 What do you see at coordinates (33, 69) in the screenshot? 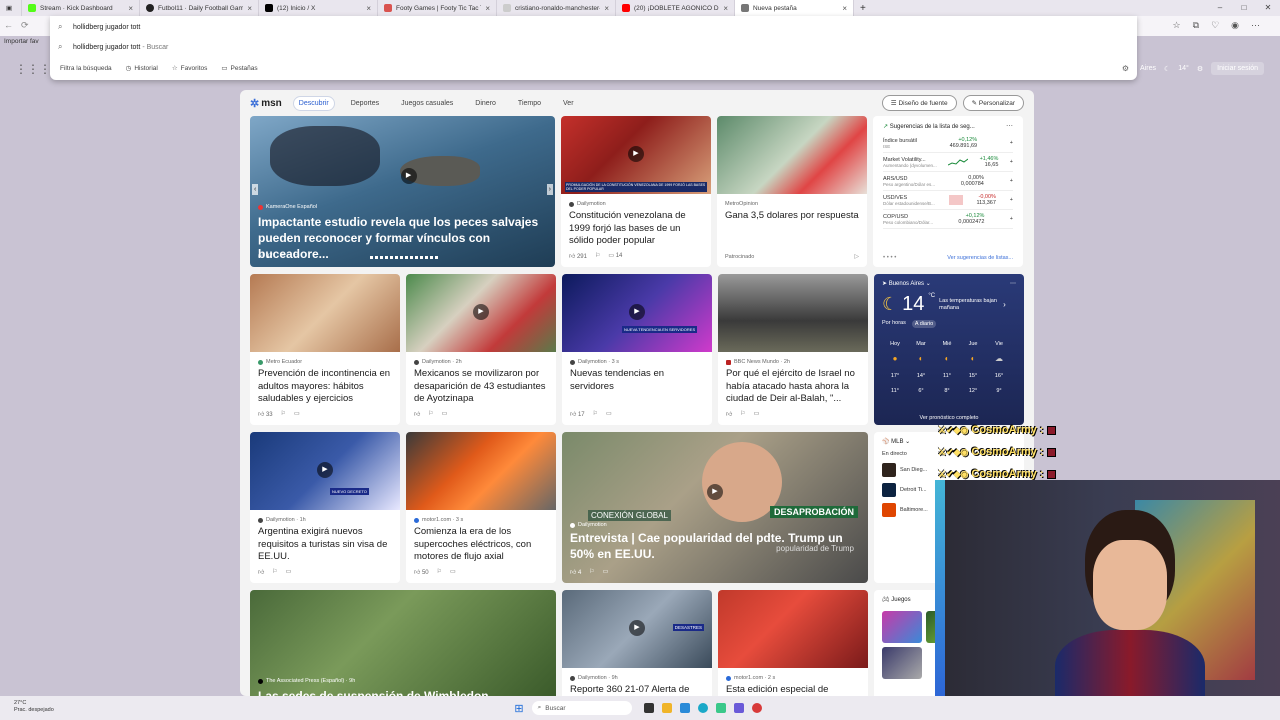
I see `apps-grid-icon: ⋮⋮⋮` at bounding box center [33, 69].